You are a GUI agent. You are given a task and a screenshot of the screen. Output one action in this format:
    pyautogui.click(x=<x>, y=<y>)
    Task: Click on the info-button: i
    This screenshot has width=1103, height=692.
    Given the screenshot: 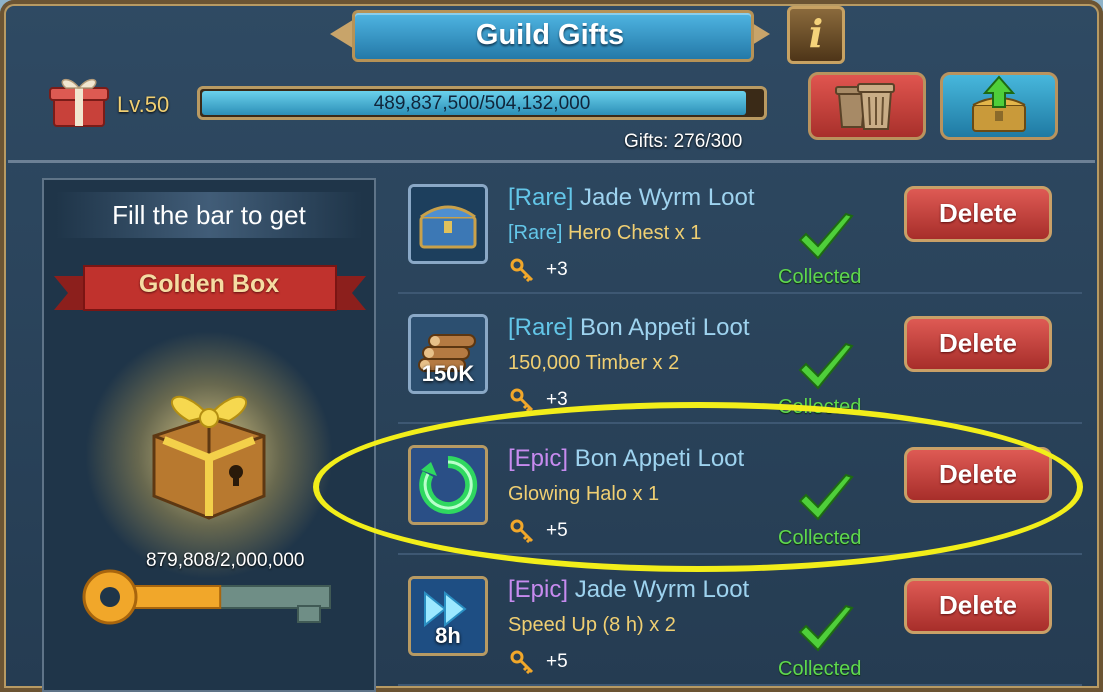 What is the action you would take?
    pyautogui.click(x=816, y=35)
    